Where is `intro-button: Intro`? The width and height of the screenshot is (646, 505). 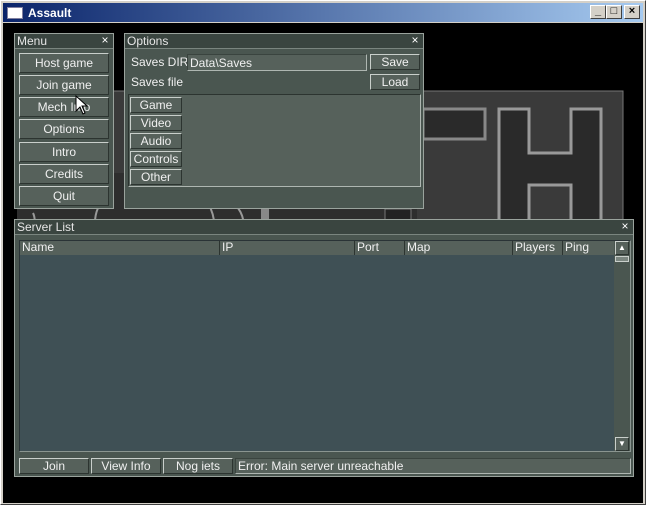
intro-button: Intro is located at coordinates (64, 152).